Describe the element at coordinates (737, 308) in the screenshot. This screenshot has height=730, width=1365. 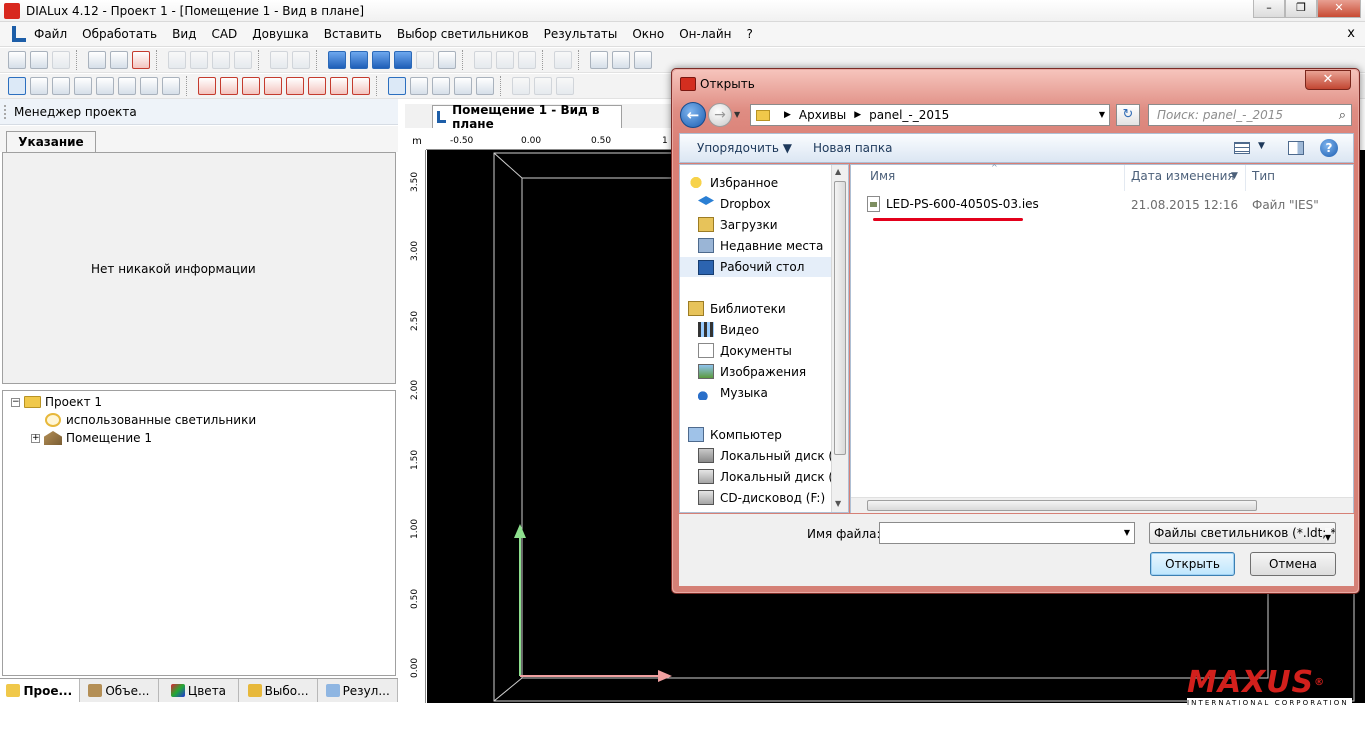
I see `nav-libraries: Библиотеки` at that location.